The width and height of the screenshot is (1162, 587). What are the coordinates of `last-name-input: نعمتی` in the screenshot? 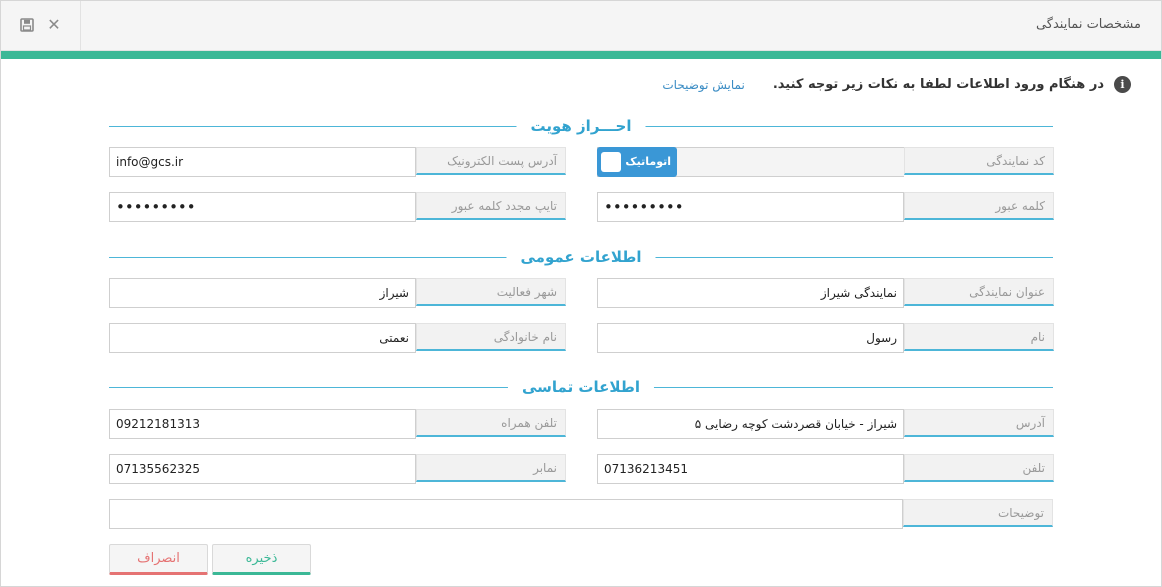 It's located at (262, 338).